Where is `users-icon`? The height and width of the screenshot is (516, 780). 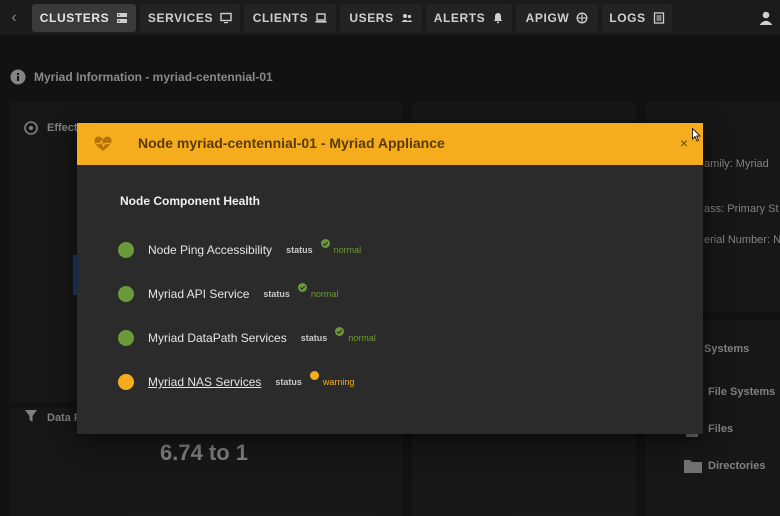
users-icon is located at coordinates (407, 18).